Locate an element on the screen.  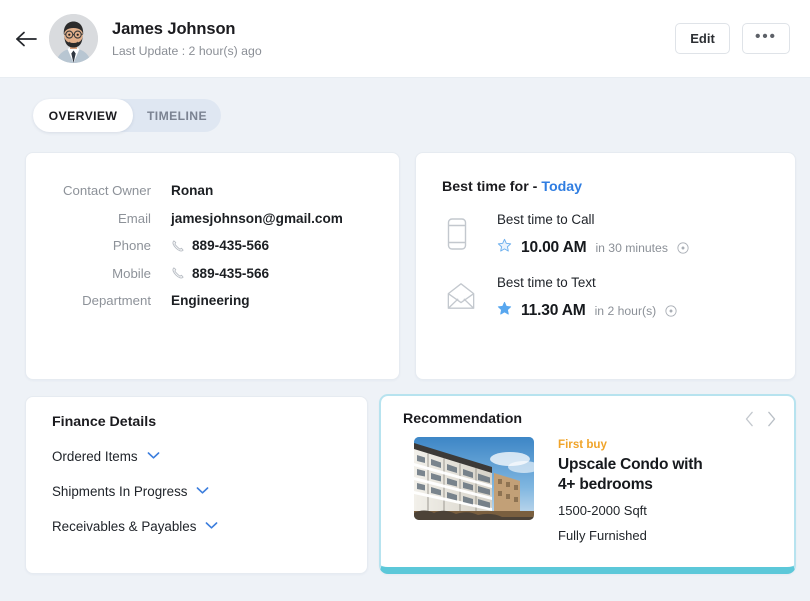
contact-row-contact-owner: Contact Owner Ronan is located at coordinates (212, 190).